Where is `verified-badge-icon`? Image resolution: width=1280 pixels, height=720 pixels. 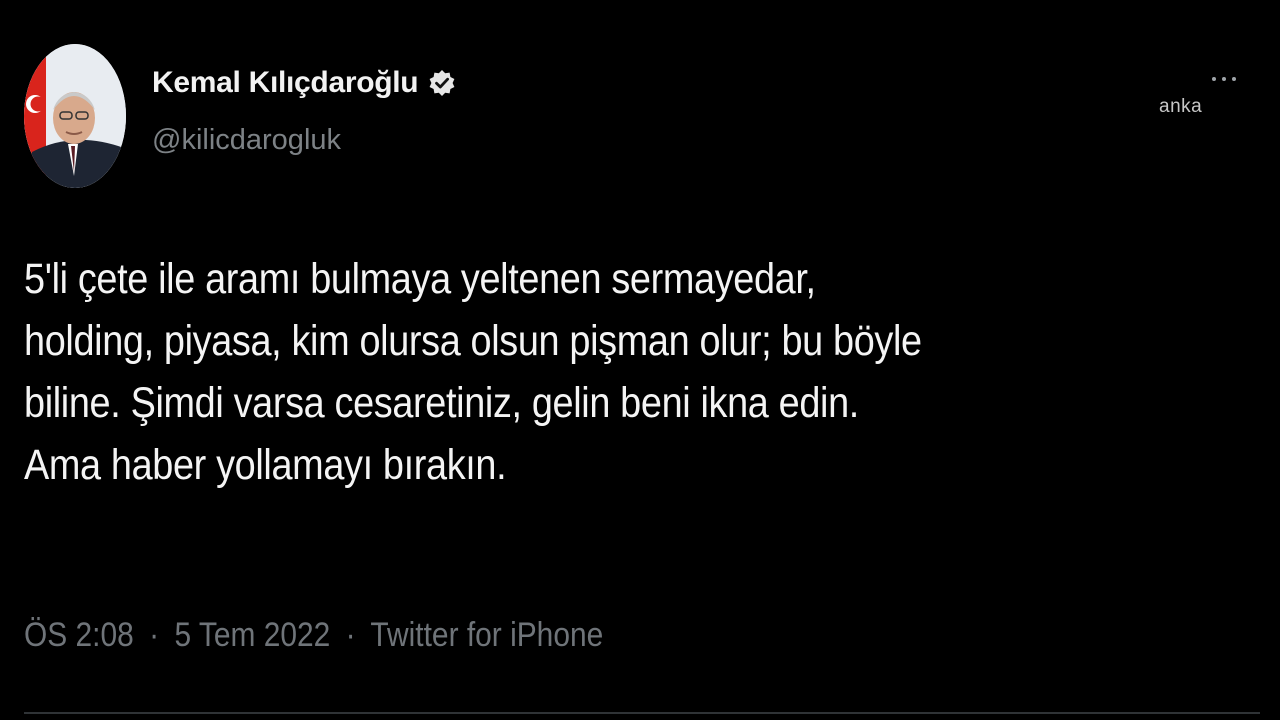 verified-badge-icon is located at coordinates (442, 83).